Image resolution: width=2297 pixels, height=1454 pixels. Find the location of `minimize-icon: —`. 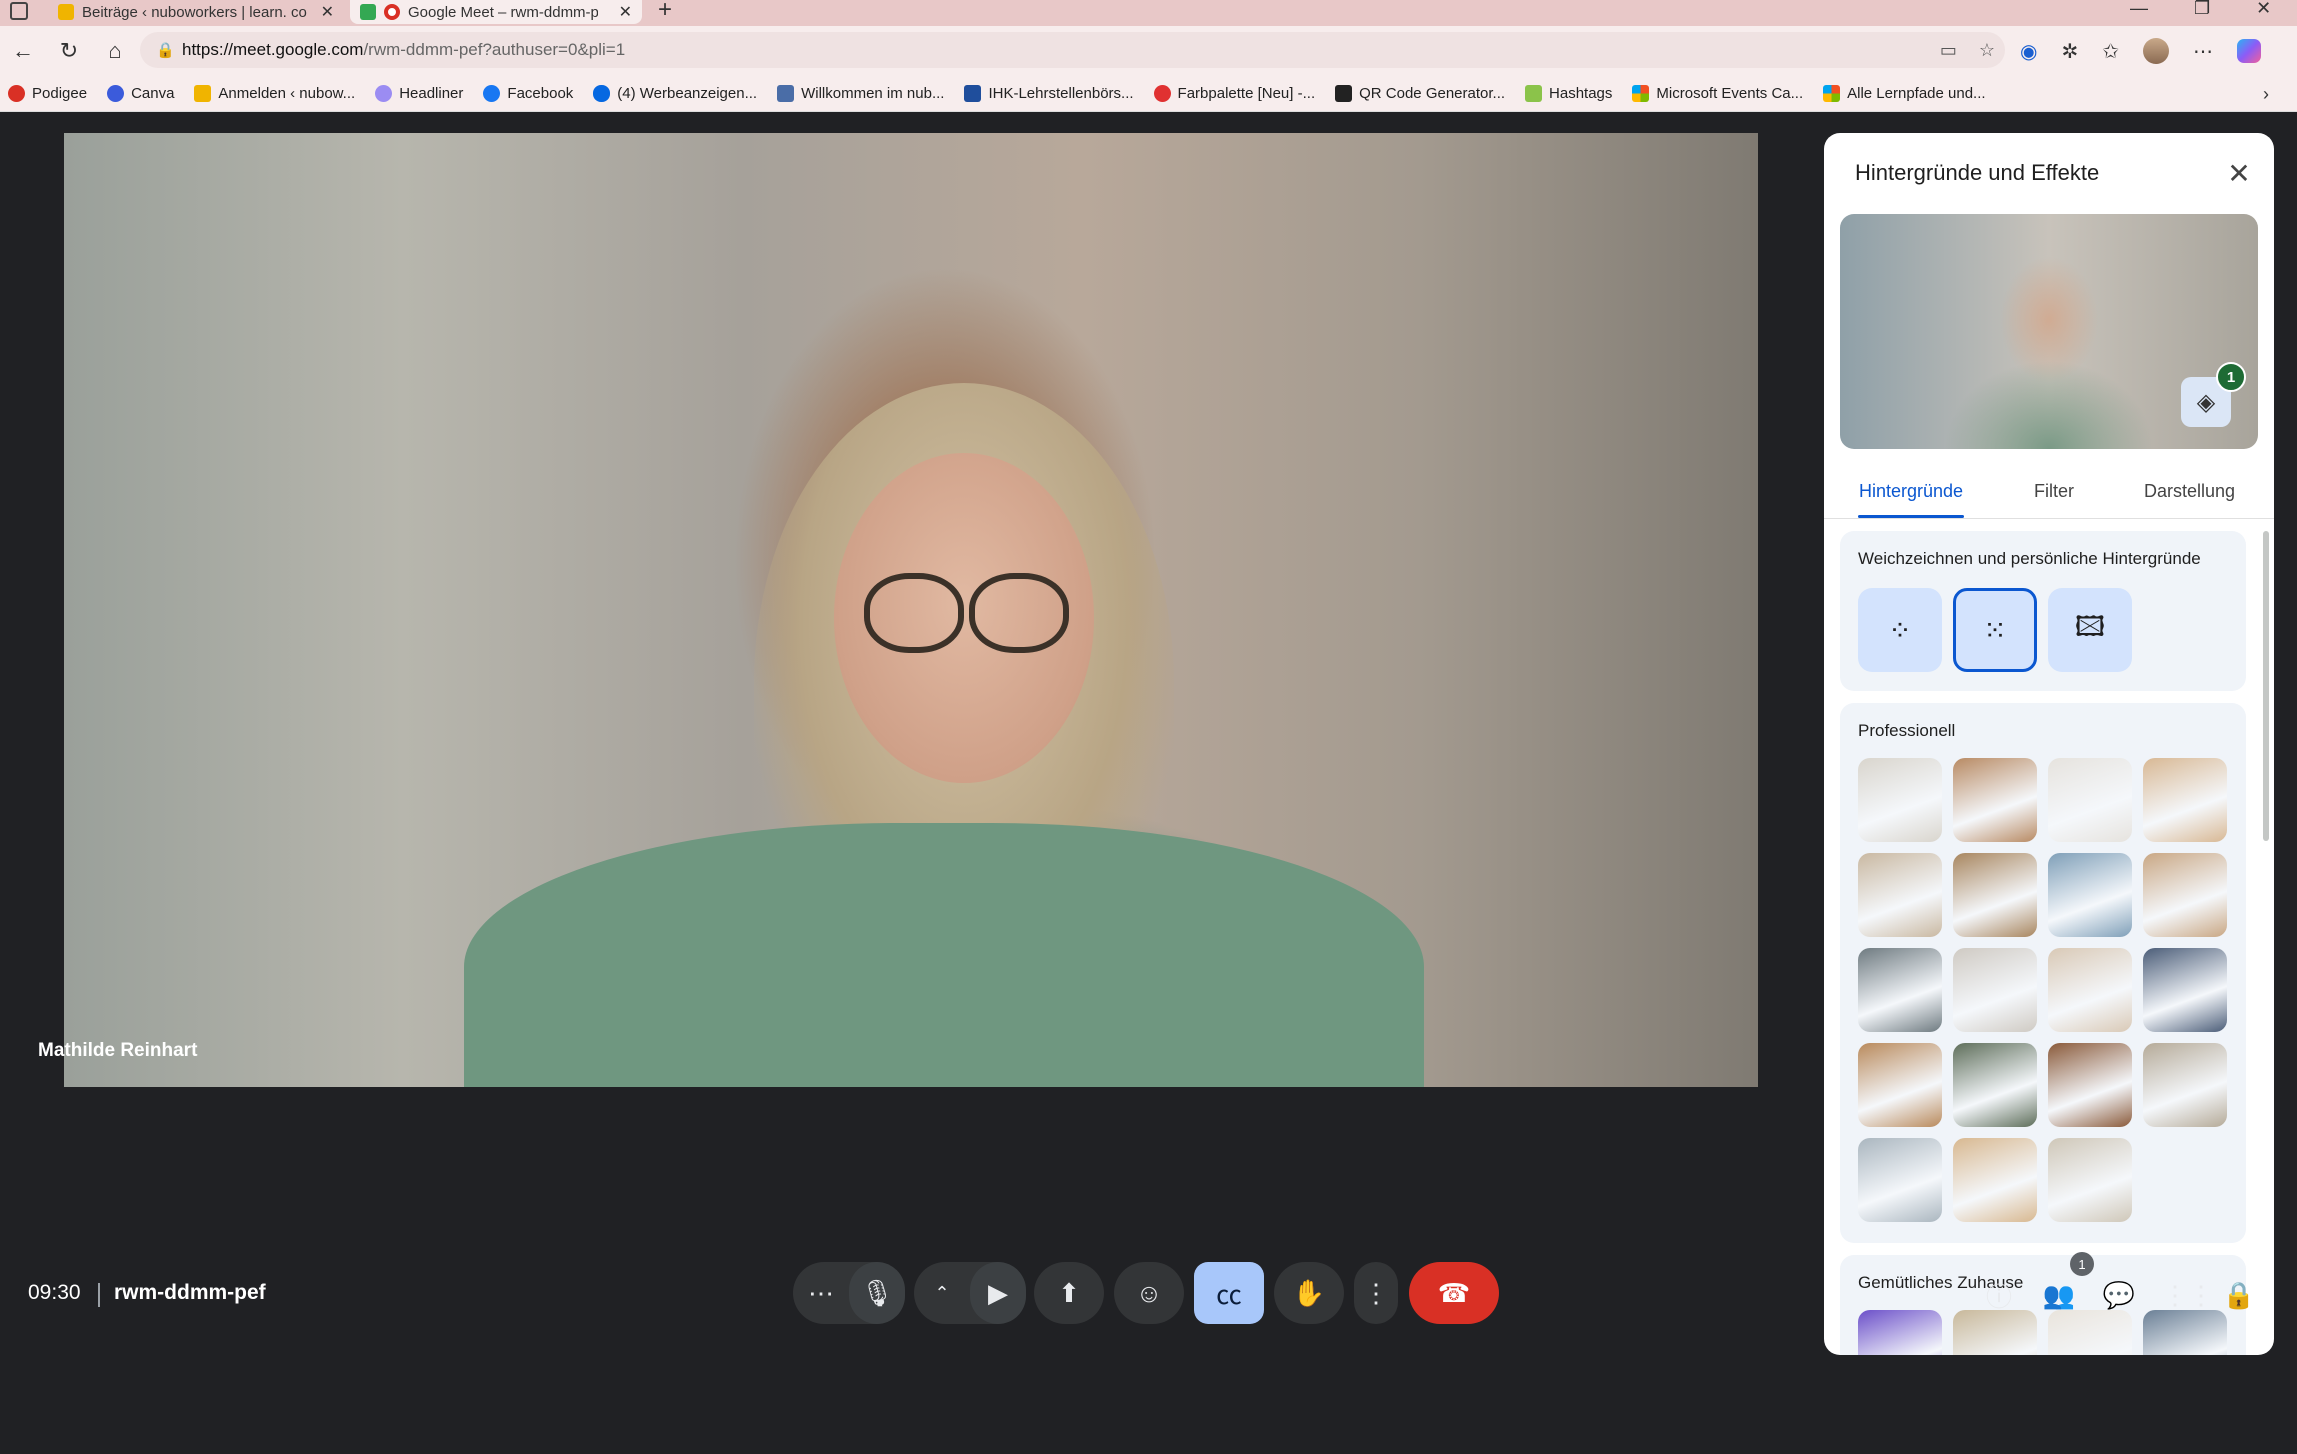

minimize-icon: — is located at coordinates (2139, 9).